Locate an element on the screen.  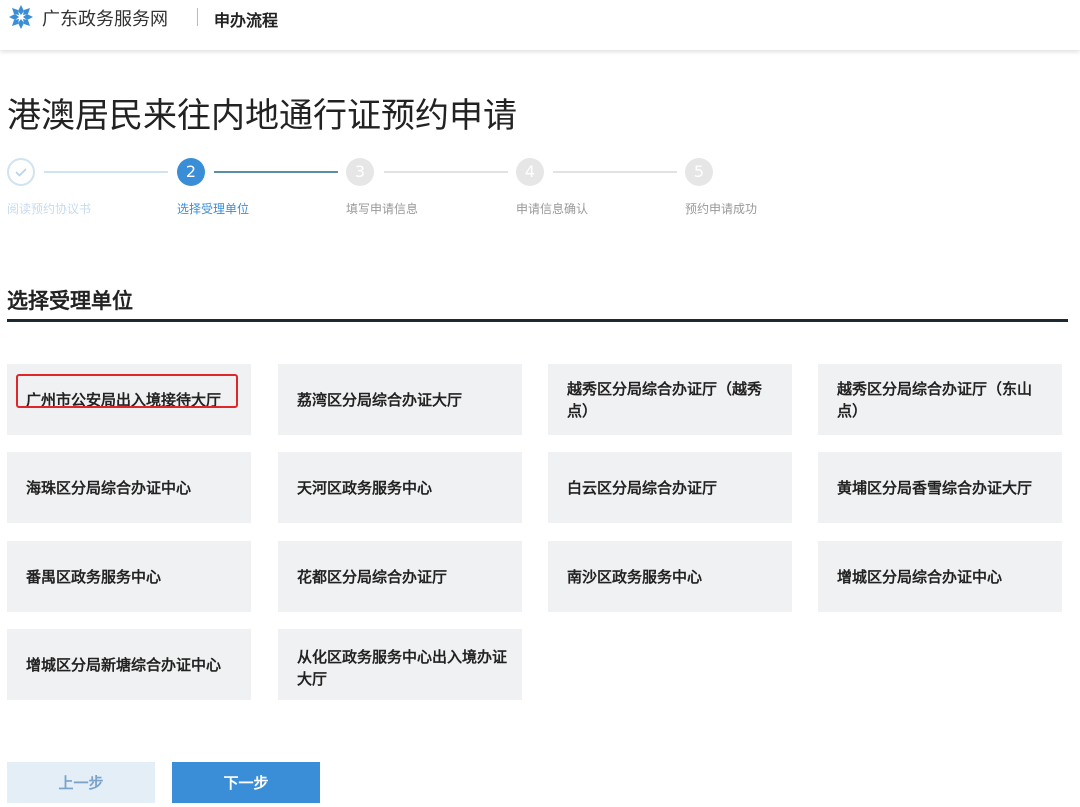
office-option: 花都区分局综合办证厅 is located at coordinates (400, 576).